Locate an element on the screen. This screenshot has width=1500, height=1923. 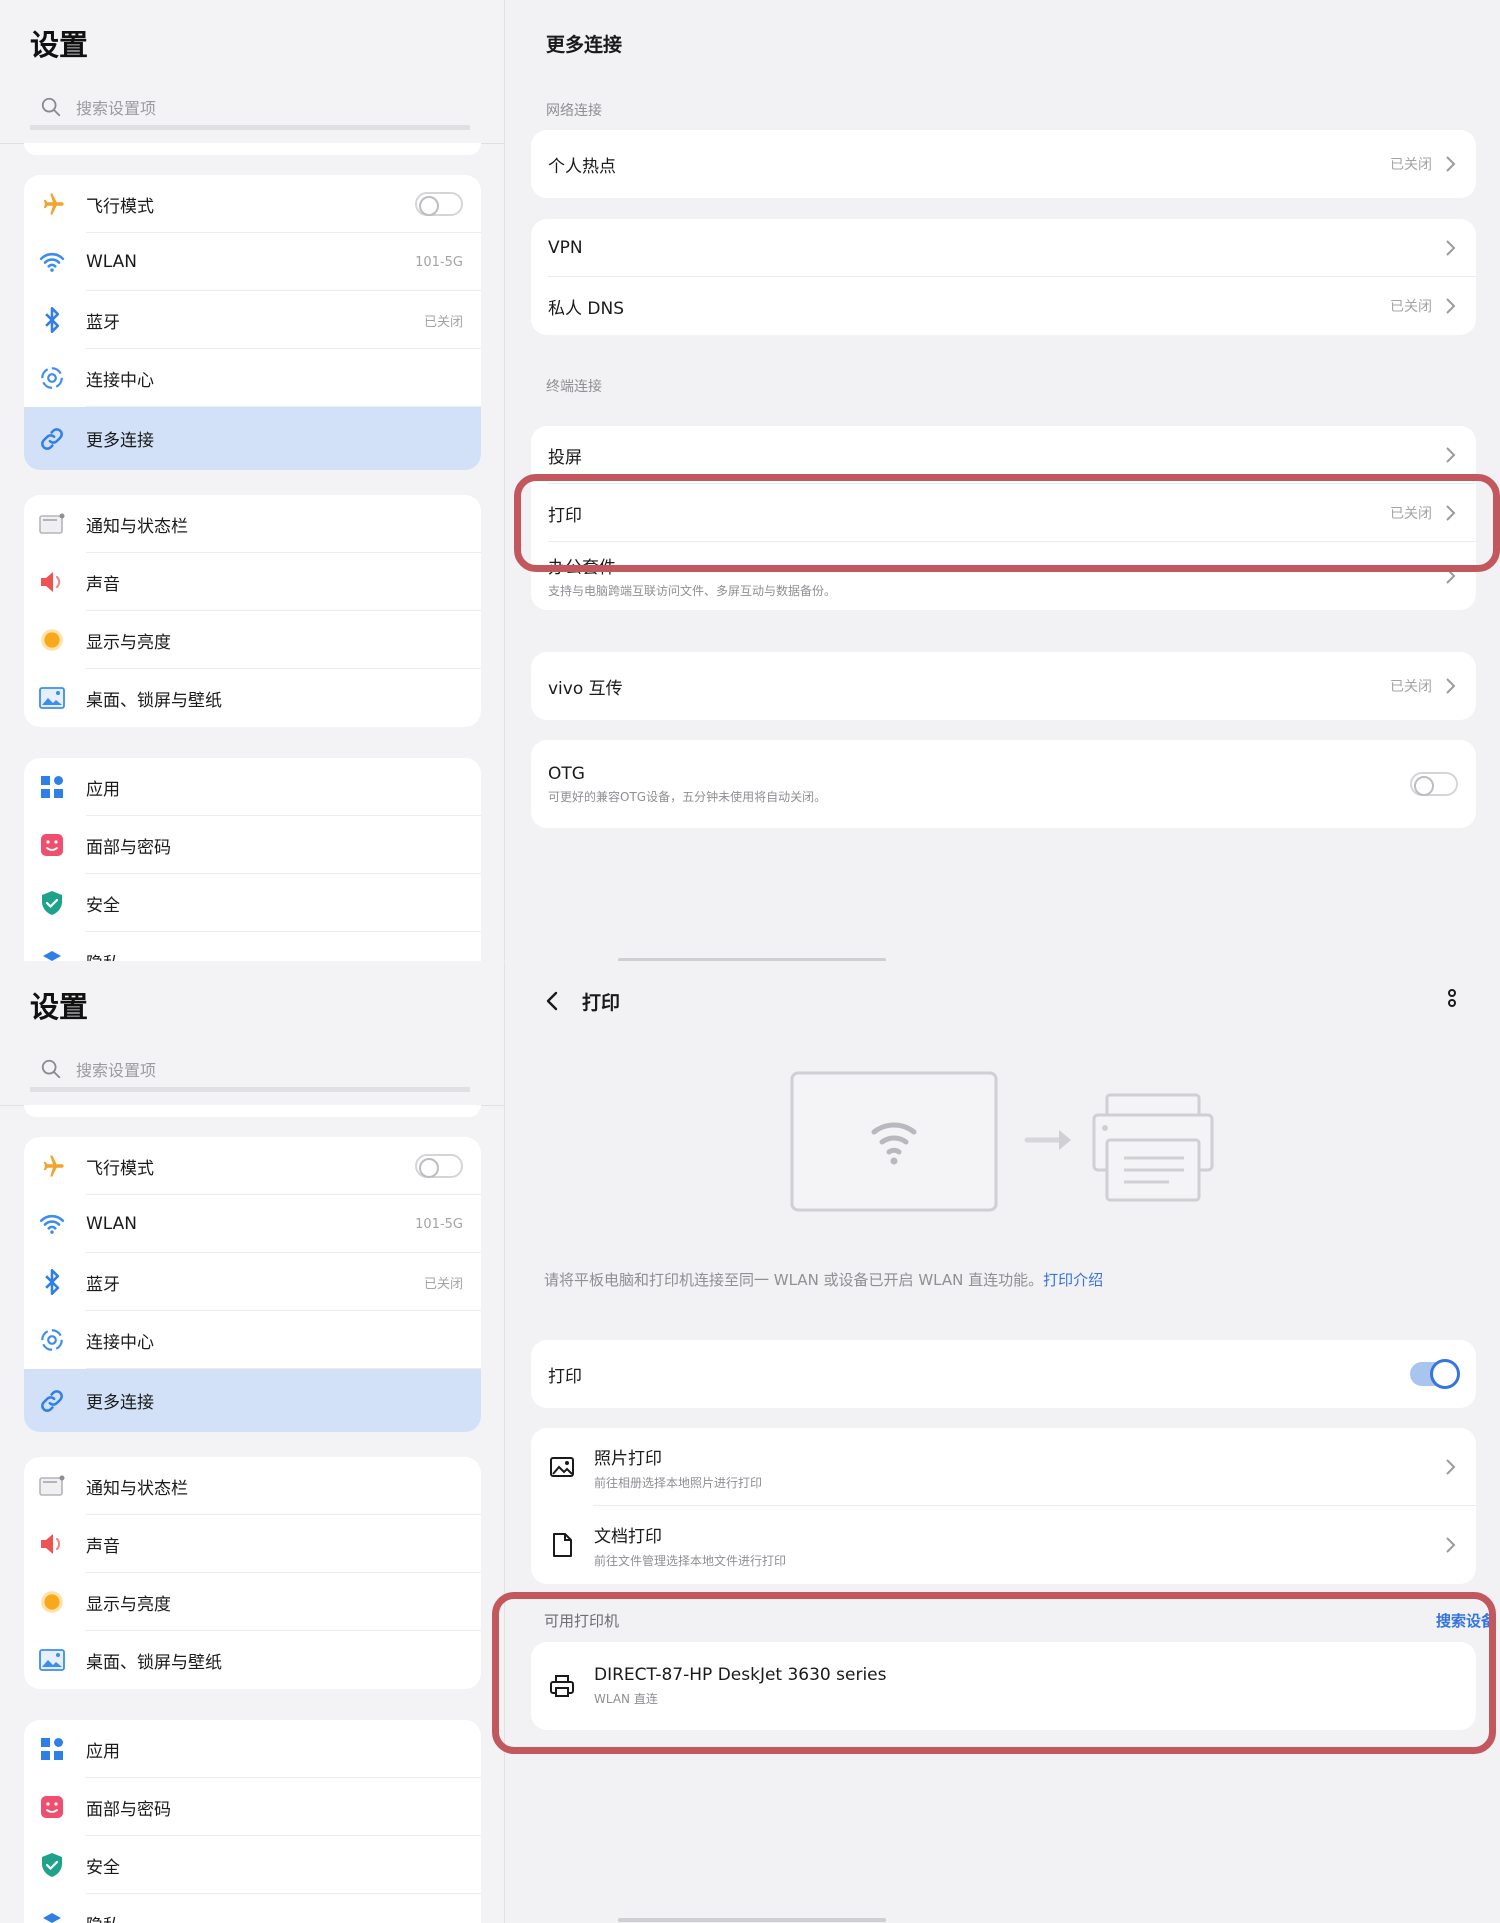
row-label: VPN is located at coordinates (565, 248).